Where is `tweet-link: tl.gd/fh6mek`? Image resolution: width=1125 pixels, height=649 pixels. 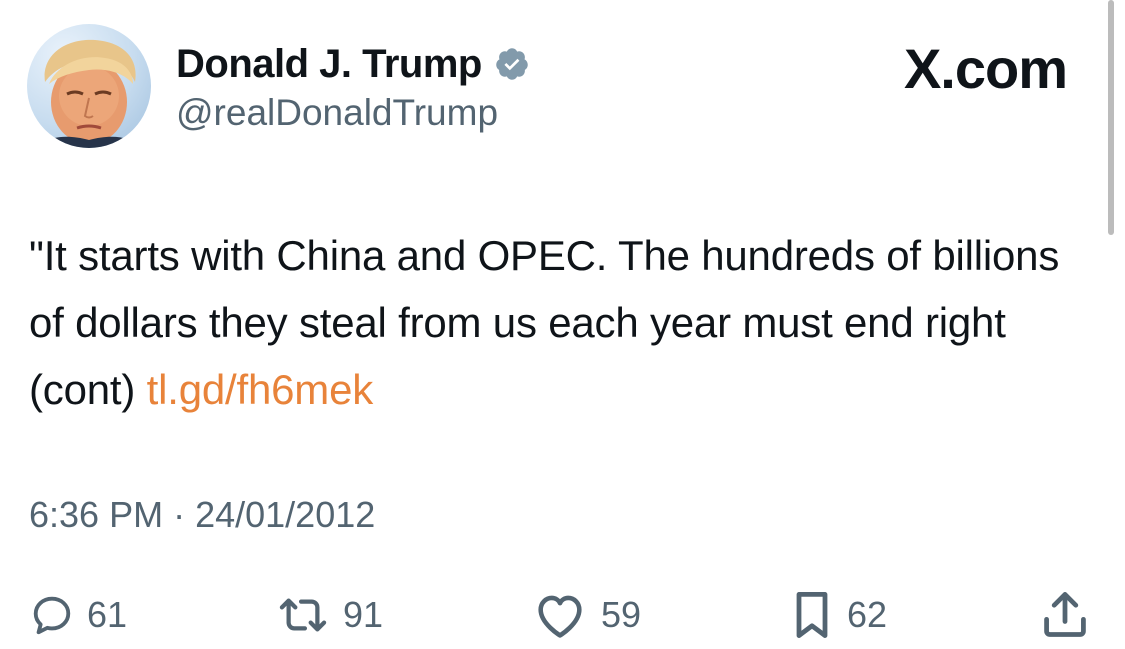 tweet-link: tl.gd/fh6mek is located at coordinates (260, 389).